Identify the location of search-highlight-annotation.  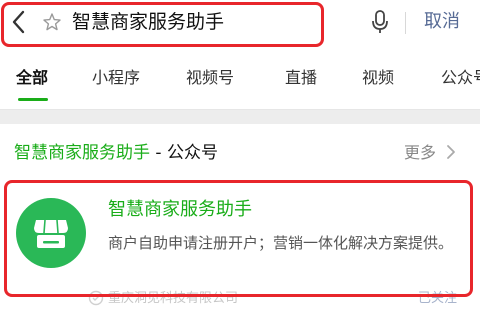
(162, 24).